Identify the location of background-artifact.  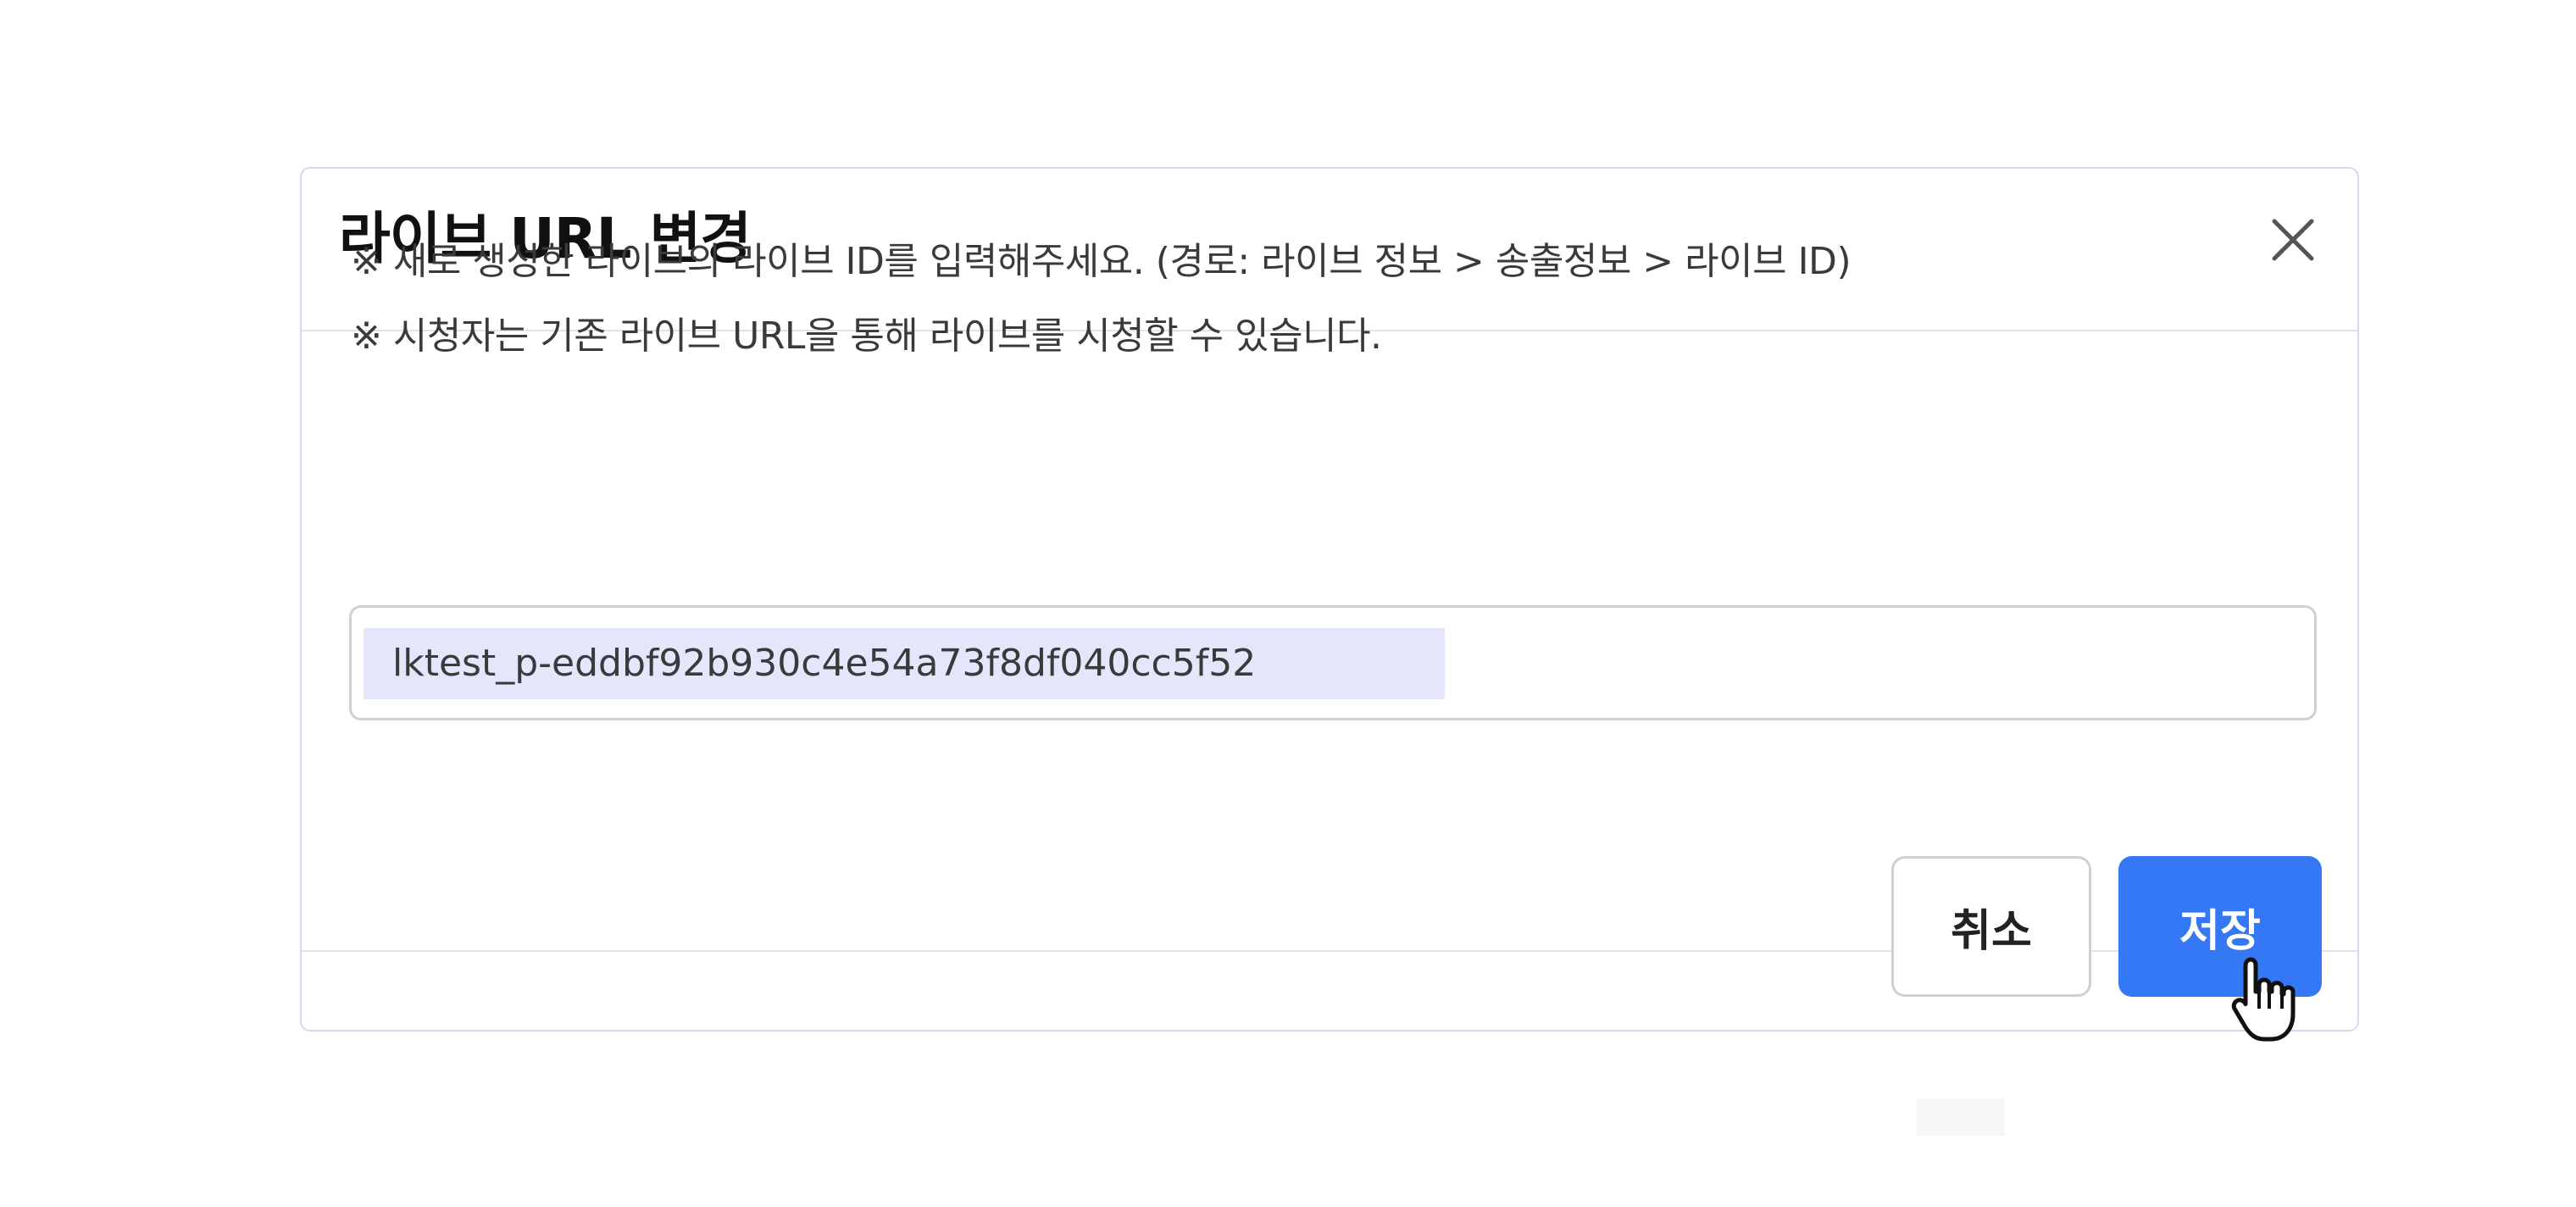
(1961, 1117).